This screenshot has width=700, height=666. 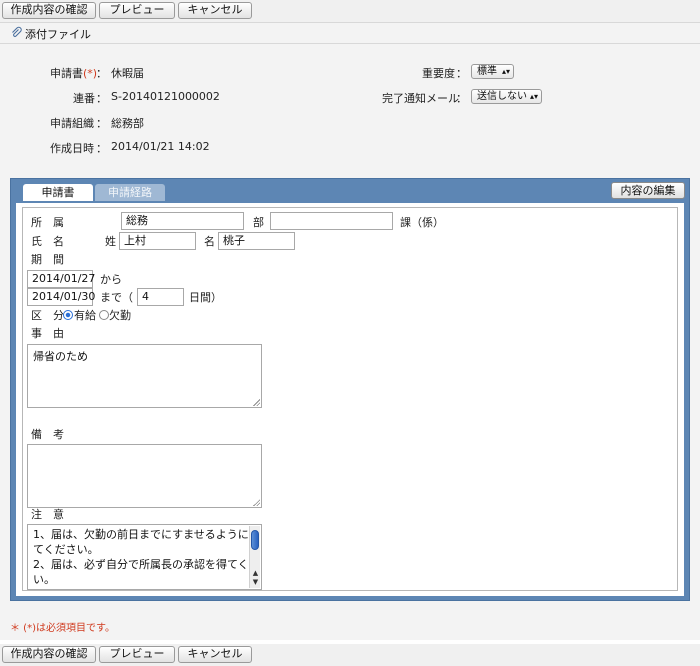 What do you see at coordinates (130, 192) in the screenshot?
I see `tab-approval-route: 申請経路` at bounding box center [130, 192].